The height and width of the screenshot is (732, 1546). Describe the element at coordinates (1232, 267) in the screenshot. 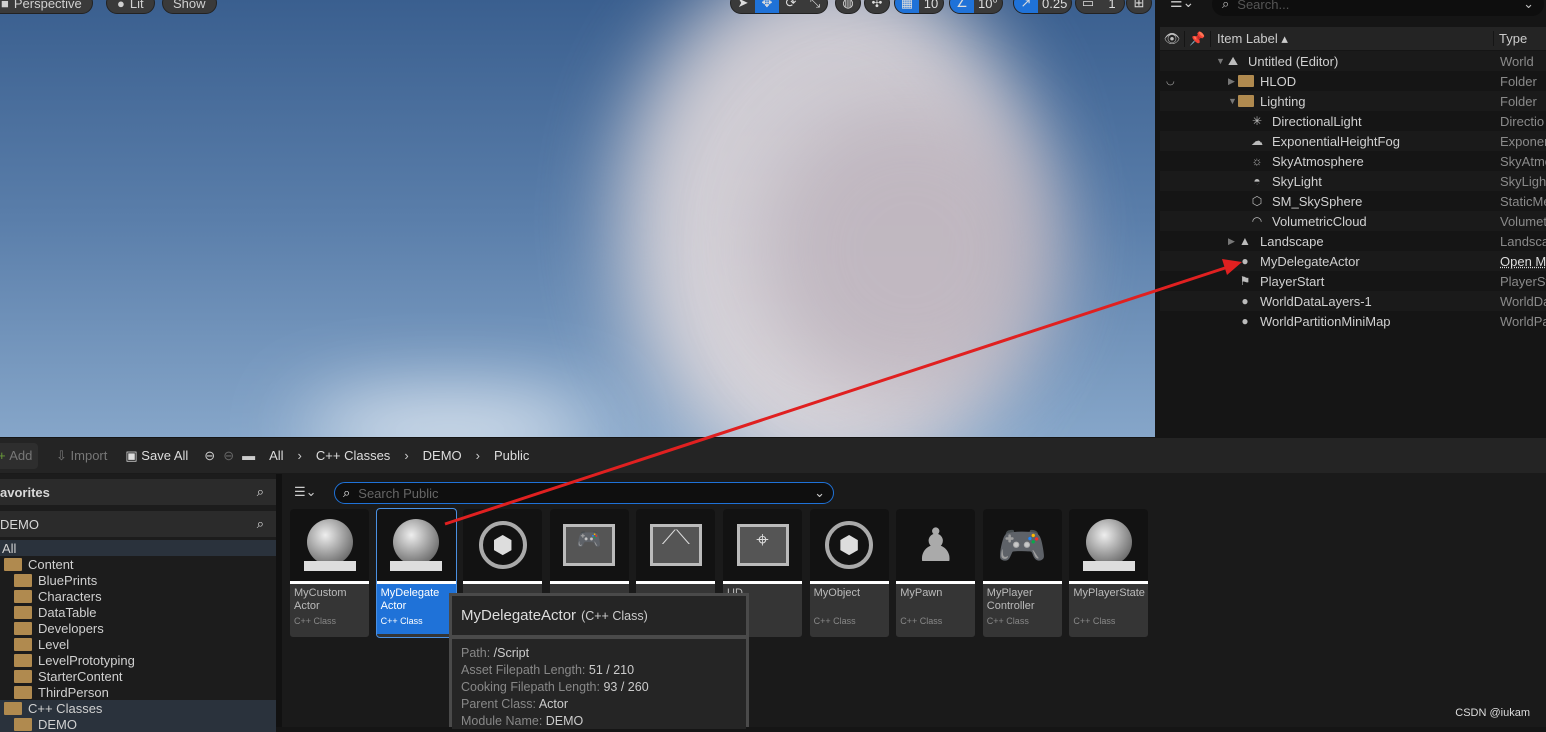

I see `arrow-head` at that location.